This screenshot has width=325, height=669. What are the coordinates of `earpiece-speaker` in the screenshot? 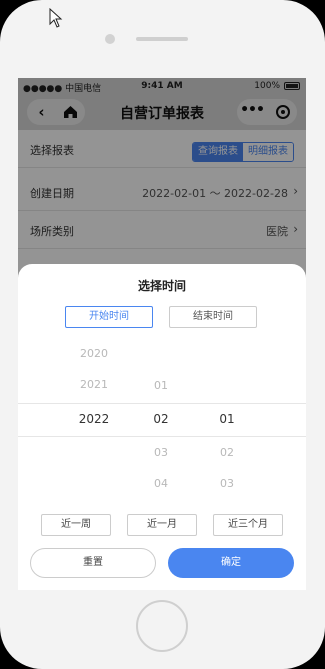 It's located at (162, 39).